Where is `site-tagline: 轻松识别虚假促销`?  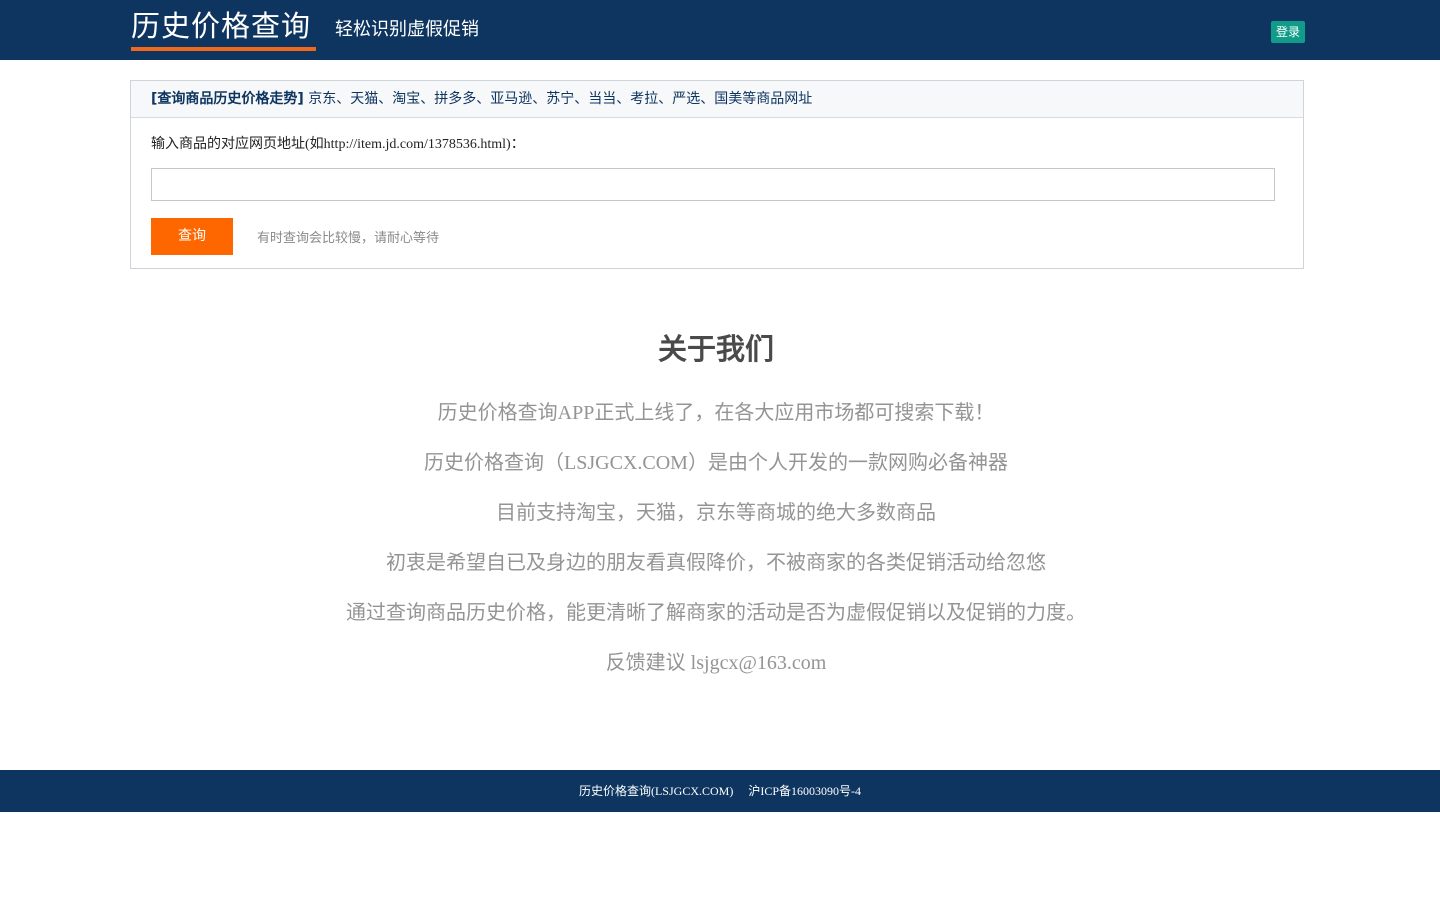
site-tagline: 轻松识别虚假促销 is located at coordinates (407, 29).